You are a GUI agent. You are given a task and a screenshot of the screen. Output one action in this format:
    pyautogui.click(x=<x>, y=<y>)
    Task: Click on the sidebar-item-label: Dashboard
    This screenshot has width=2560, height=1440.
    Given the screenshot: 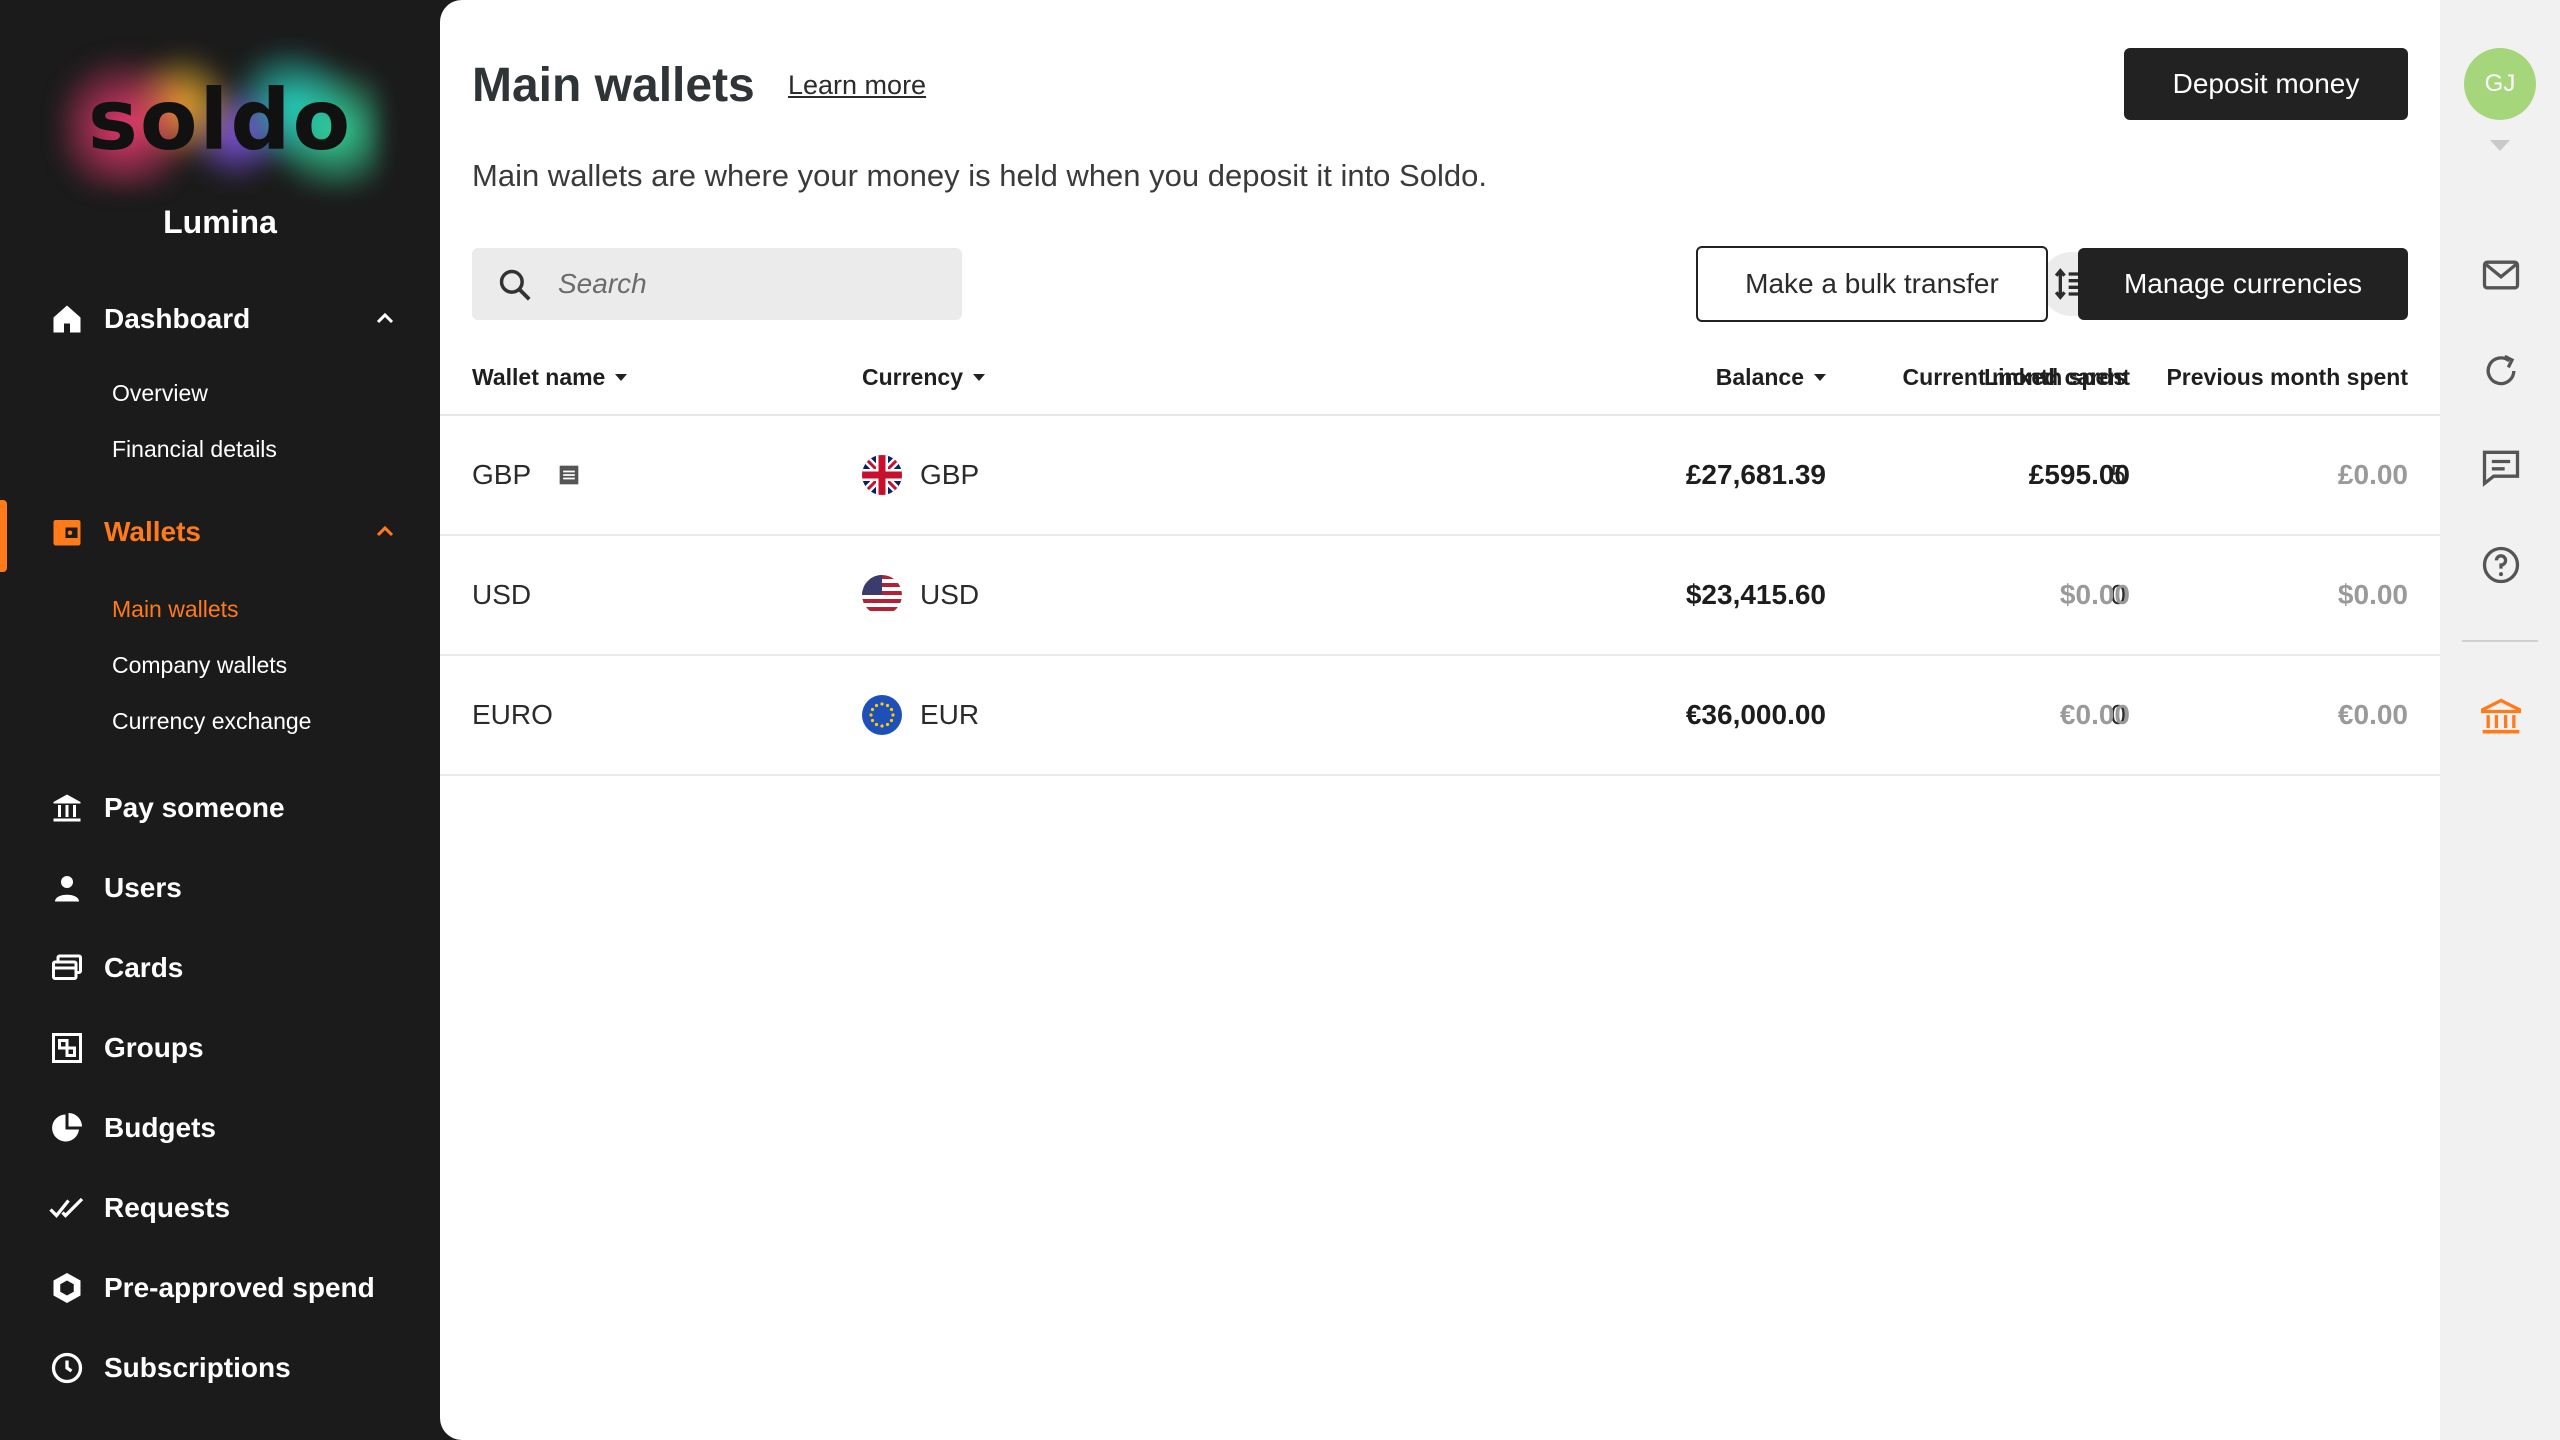 What is the action you would take?
    pyautogui.click(x=177, y=318)
    